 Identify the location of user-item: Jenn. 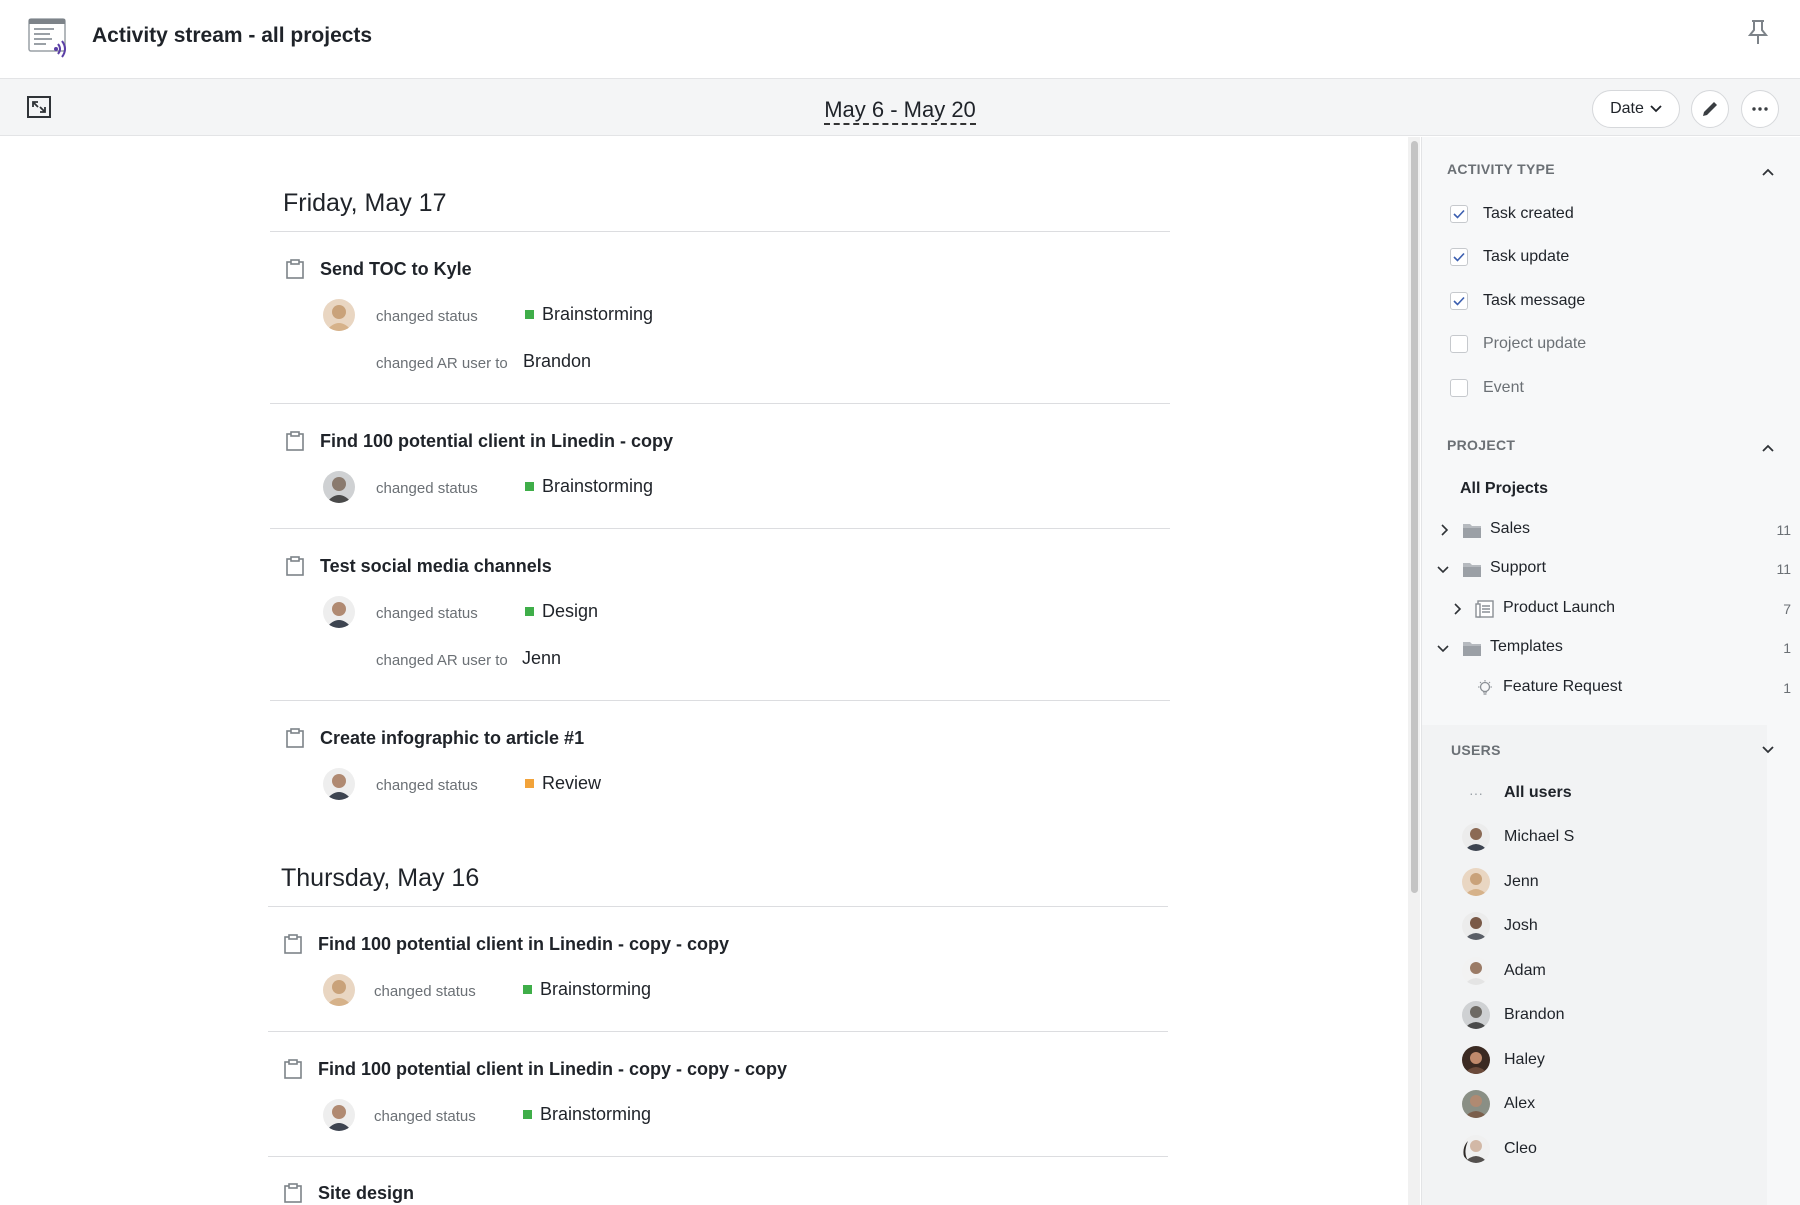
(1500, 882).